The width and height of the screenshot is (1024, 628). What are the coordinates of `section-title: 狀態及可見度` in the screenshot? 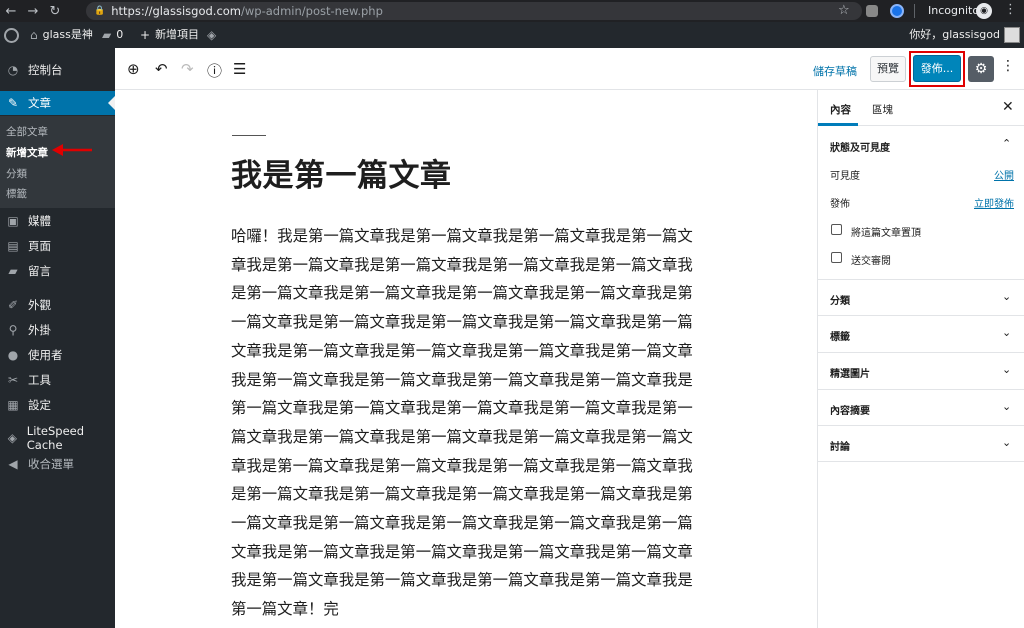 It's located at (860, 146).